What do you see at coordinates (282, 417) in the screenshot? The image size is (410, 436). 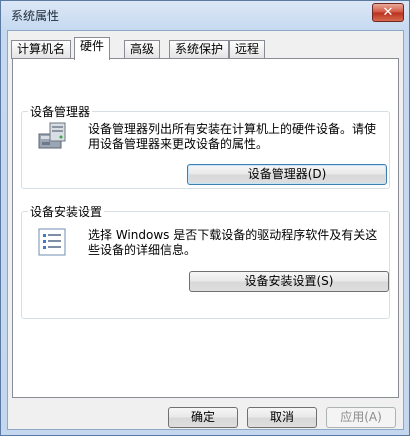 I see `cancel-button: 取消` at bounding box center [282, 417].